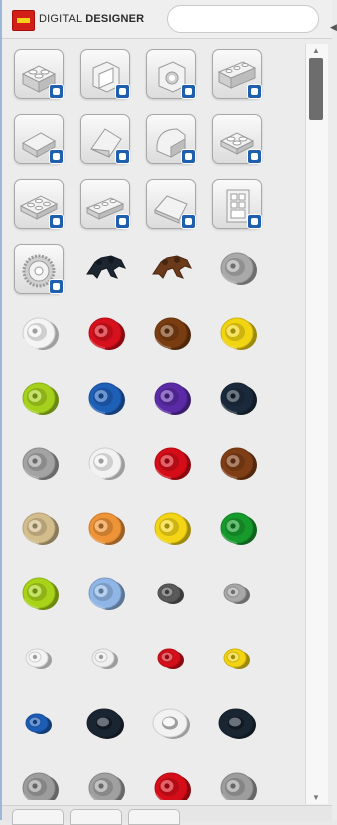 This screenshot has height=825, width=337. What do you see at coordinates (23, 20) in the screenshot?
I see `lego-logo` at bounding box center [23, 20].